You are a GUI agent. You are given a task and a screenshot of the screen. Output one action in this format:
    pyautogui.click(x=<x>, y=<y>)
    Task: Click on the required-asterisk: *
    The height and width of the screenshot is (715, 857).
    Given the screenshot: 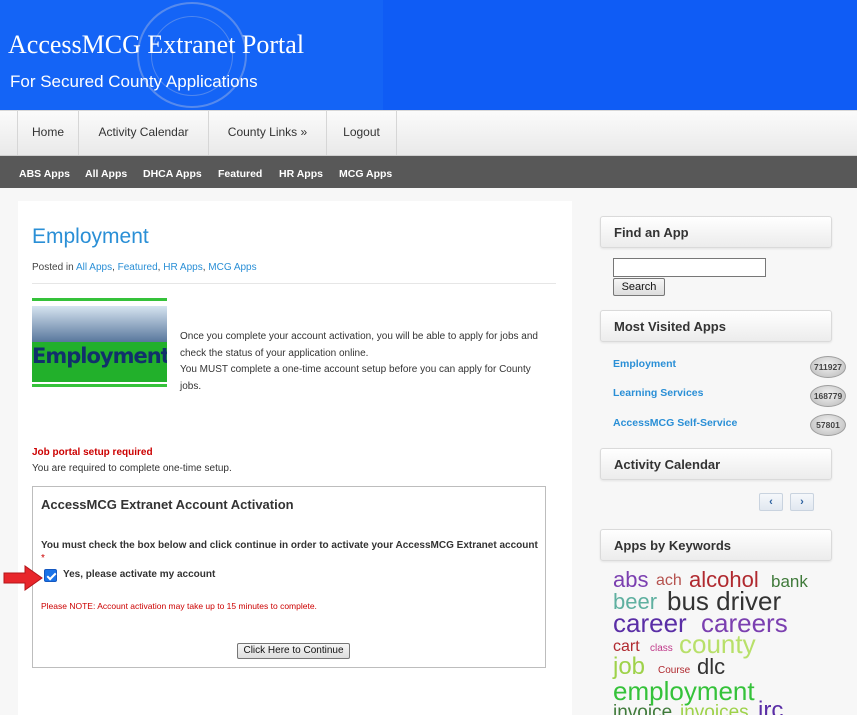 What is the action you would take?
    pyautogui.click(x=43, y=558)
    